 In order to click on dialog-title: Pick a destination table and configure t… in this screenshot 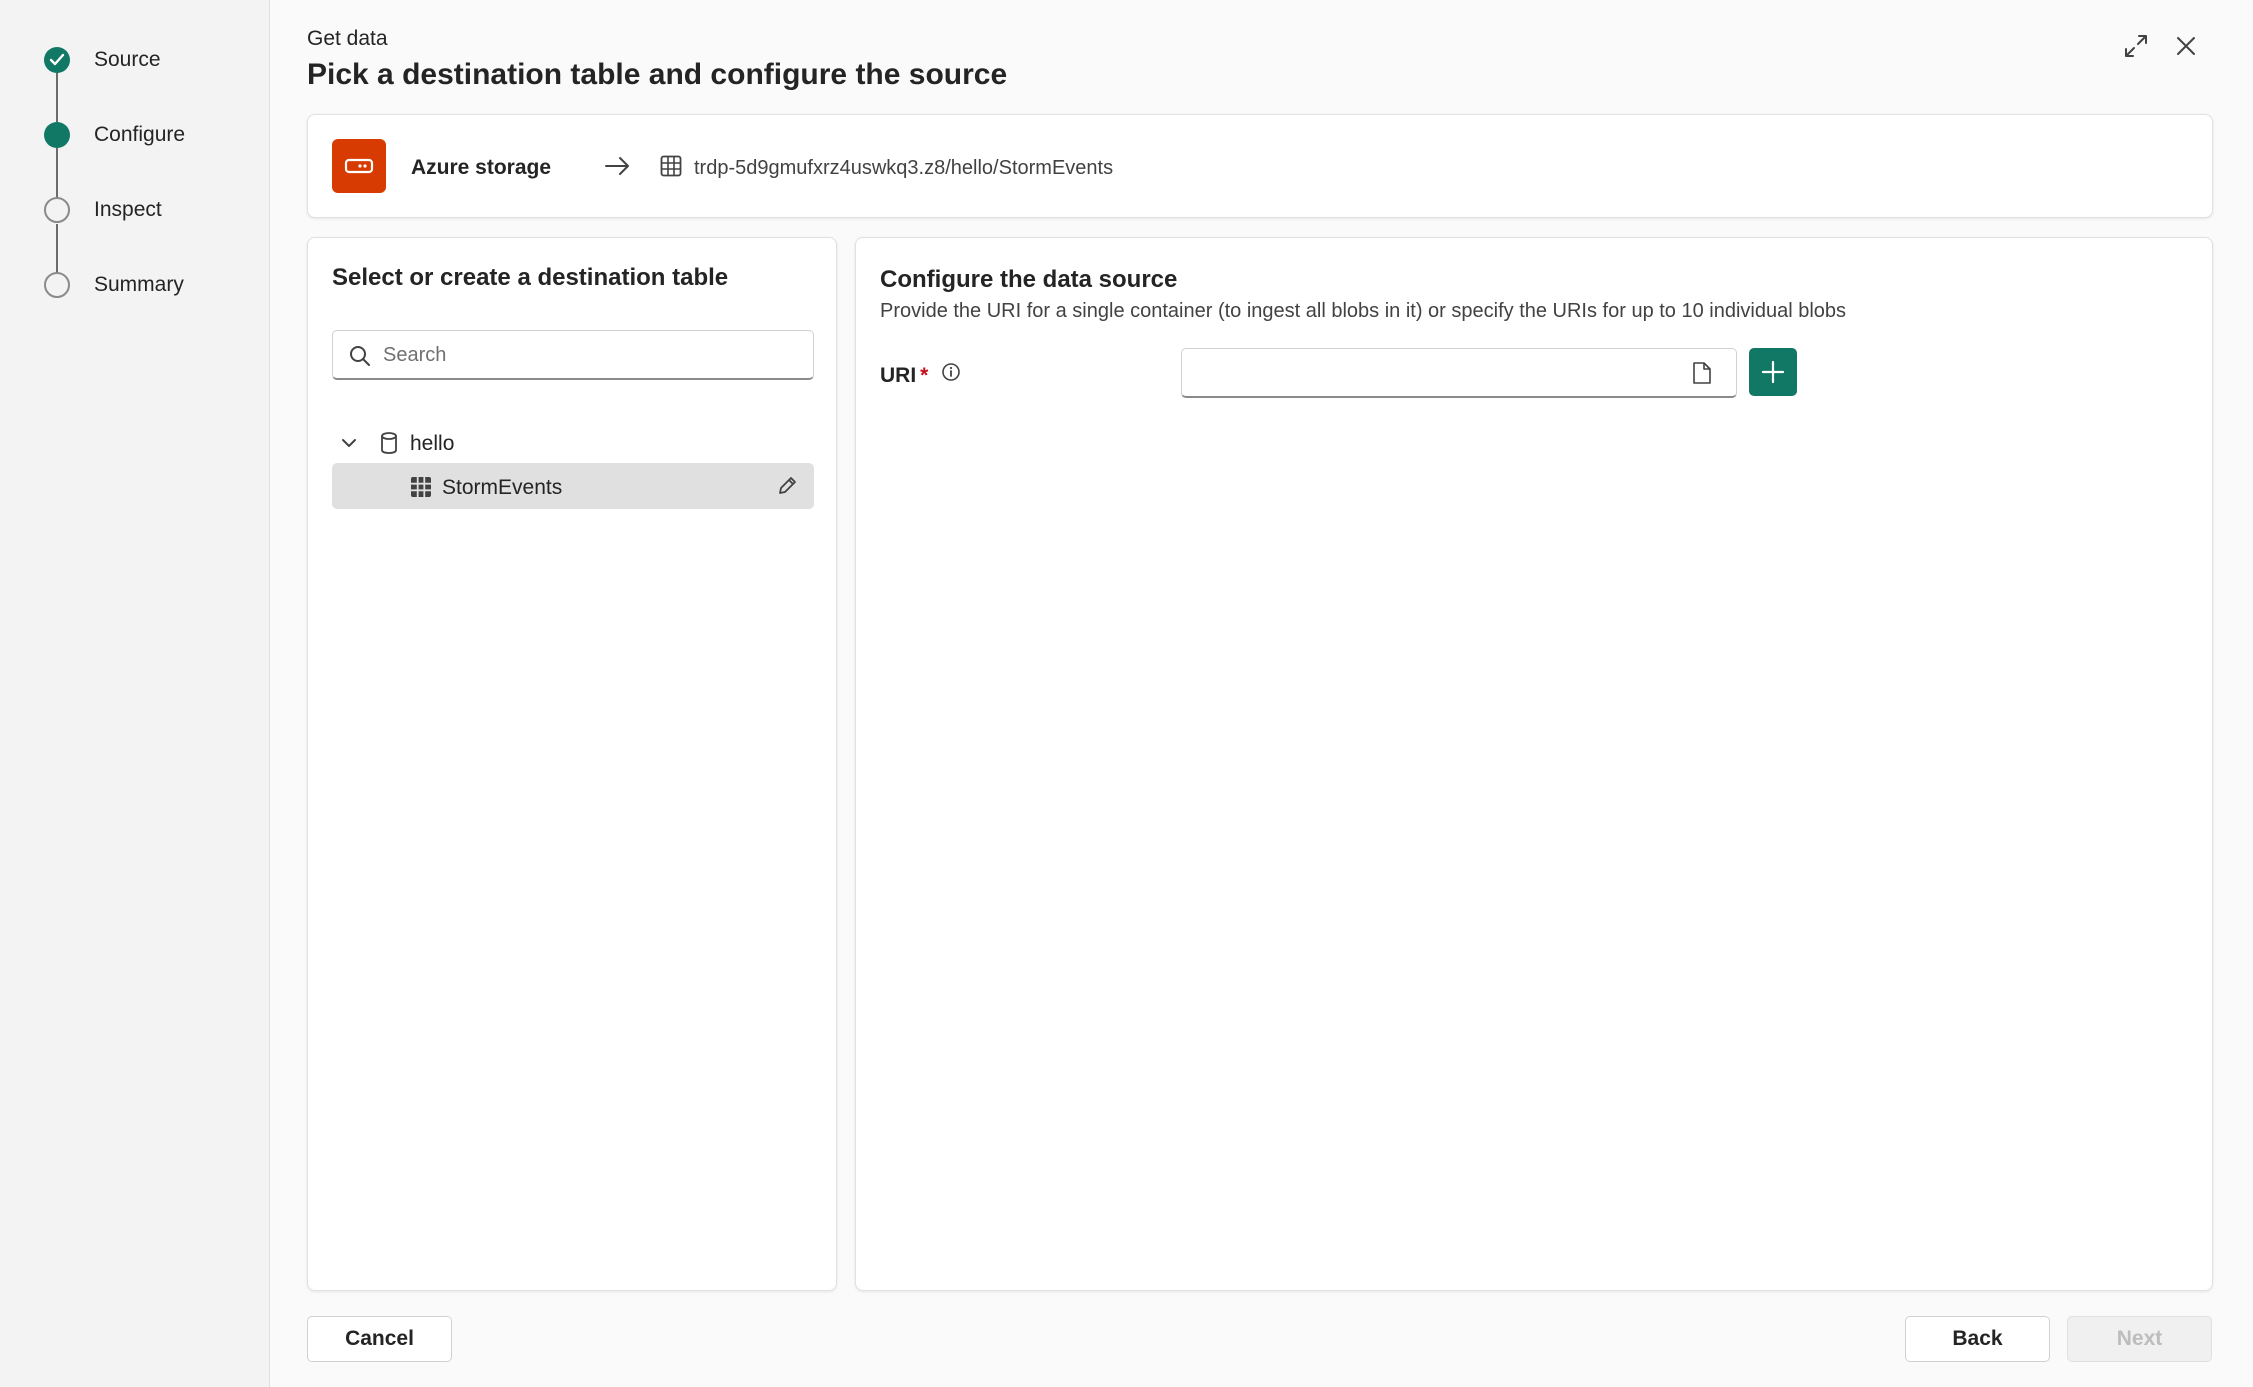, I will do `click(657, 74)`.